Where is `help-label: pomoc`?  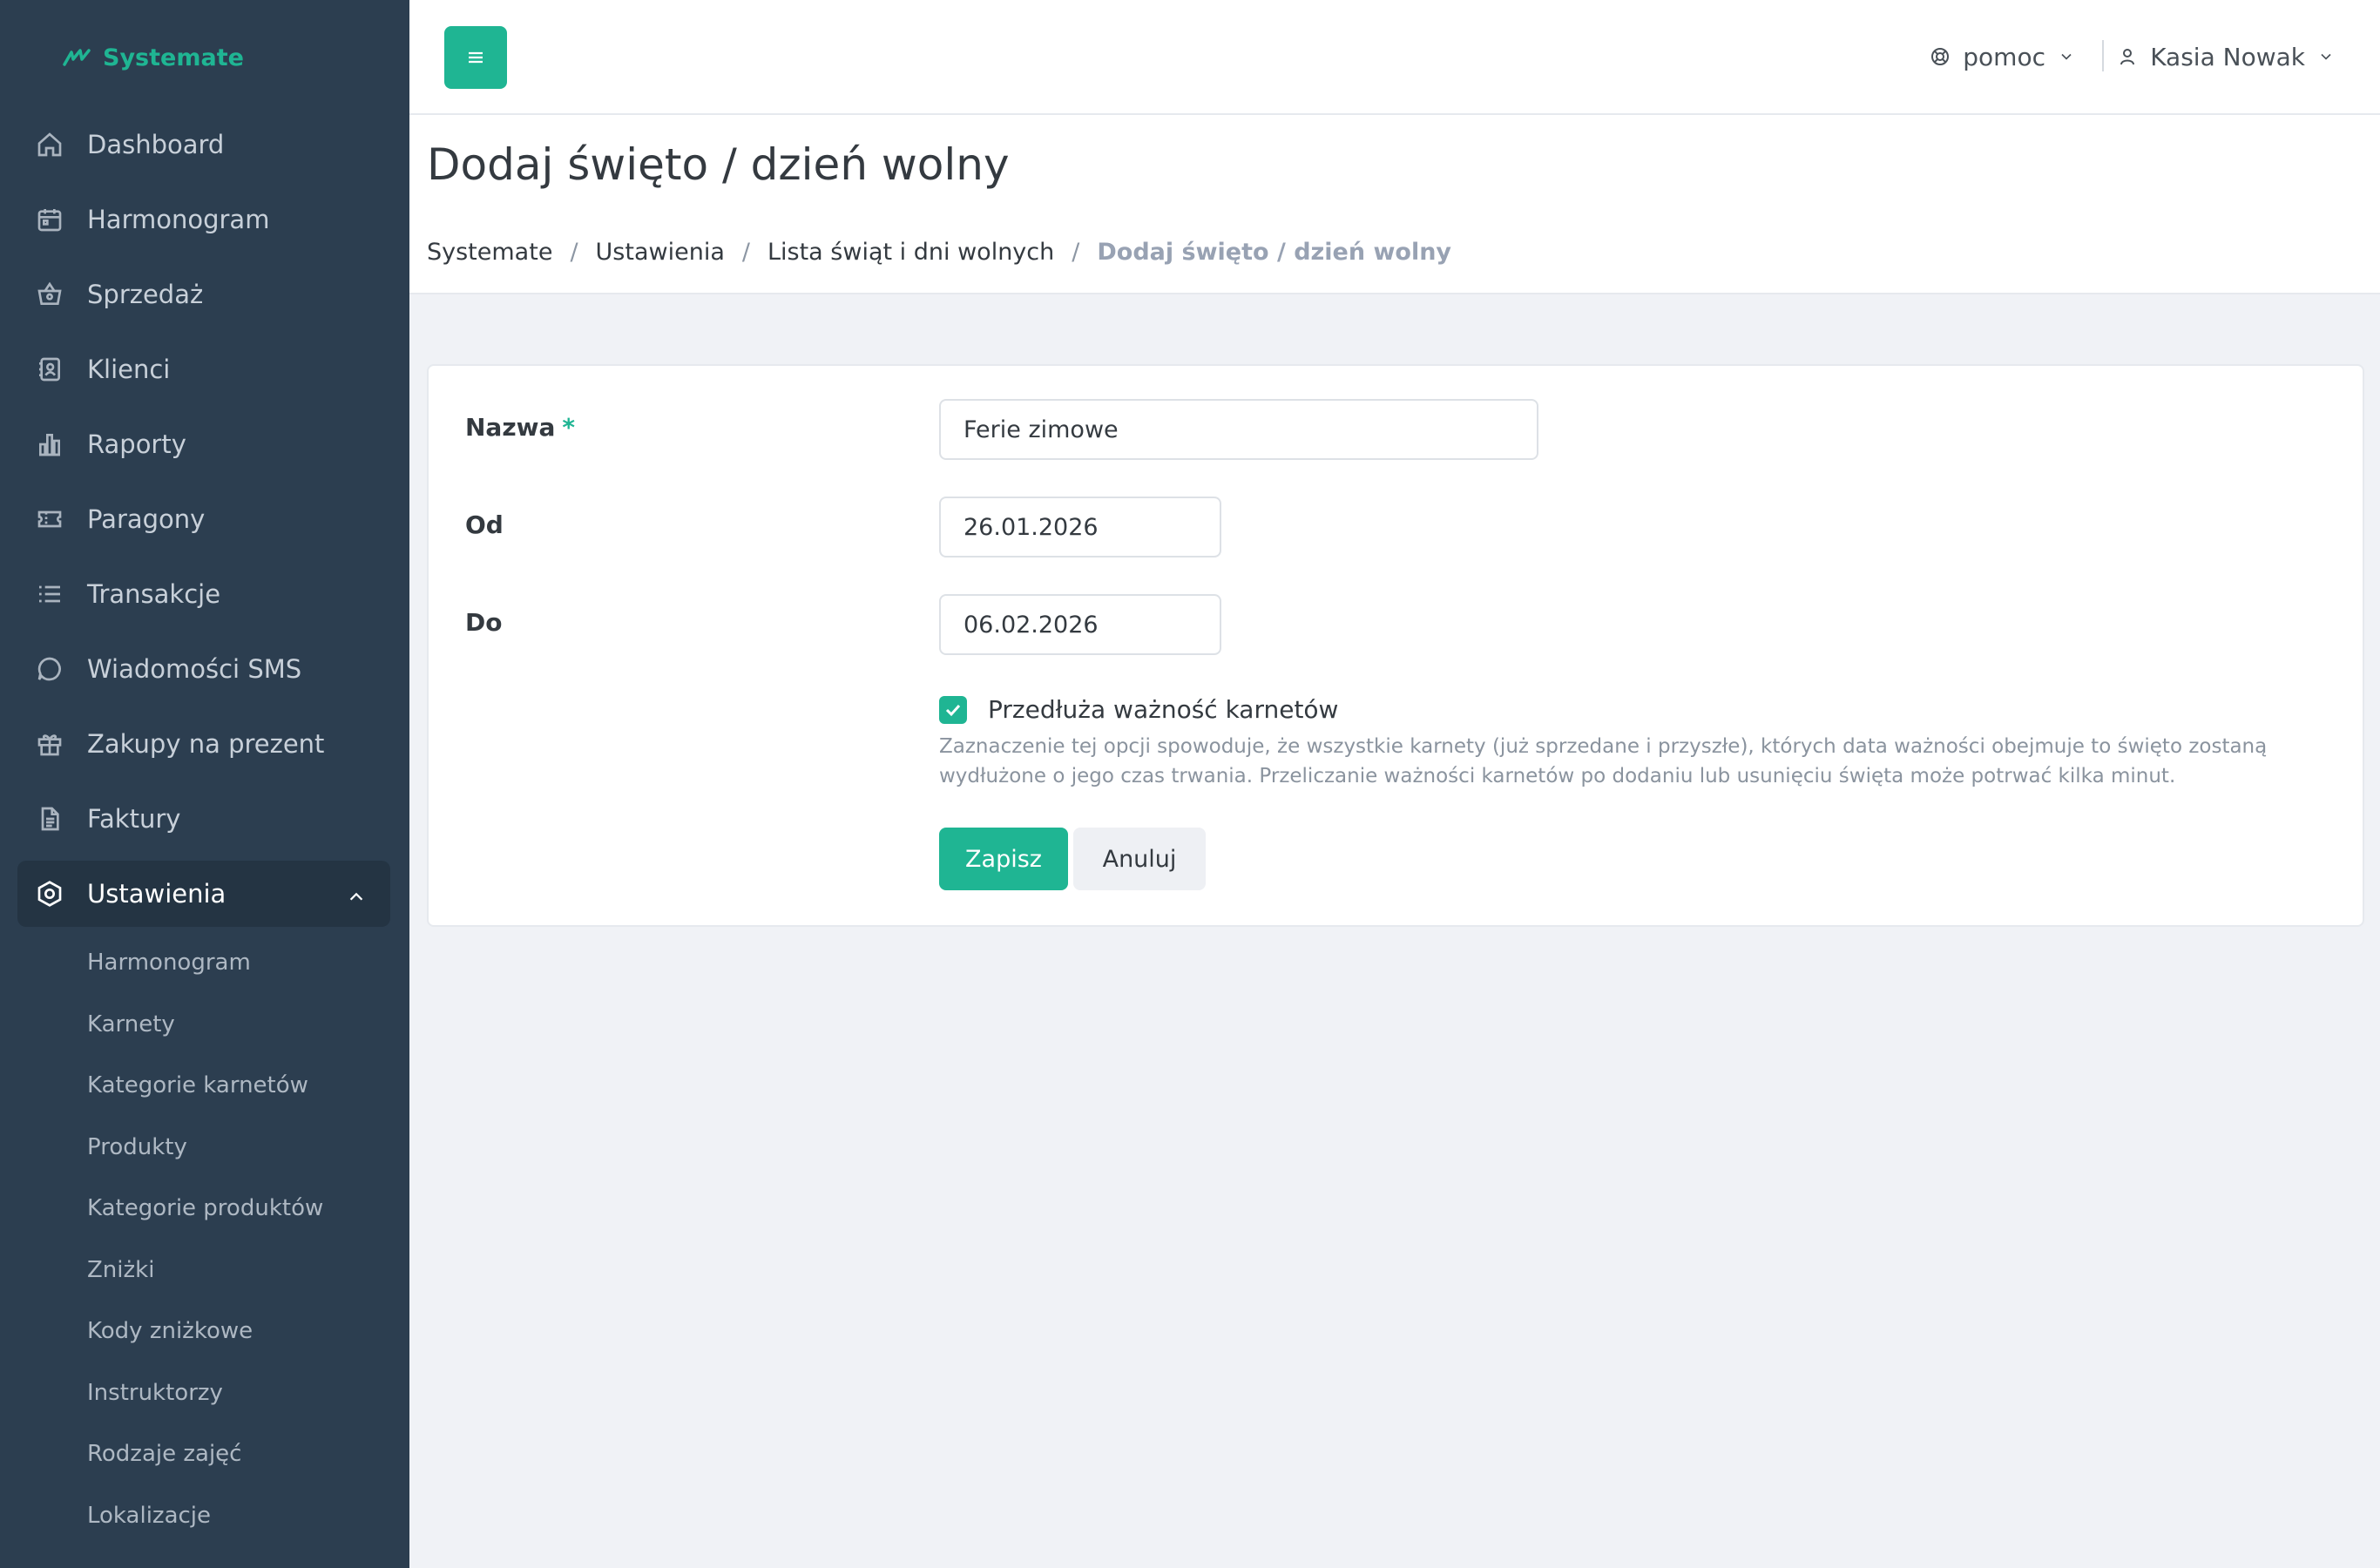
help-label: pomoc is located at coordinates (2004, 56).